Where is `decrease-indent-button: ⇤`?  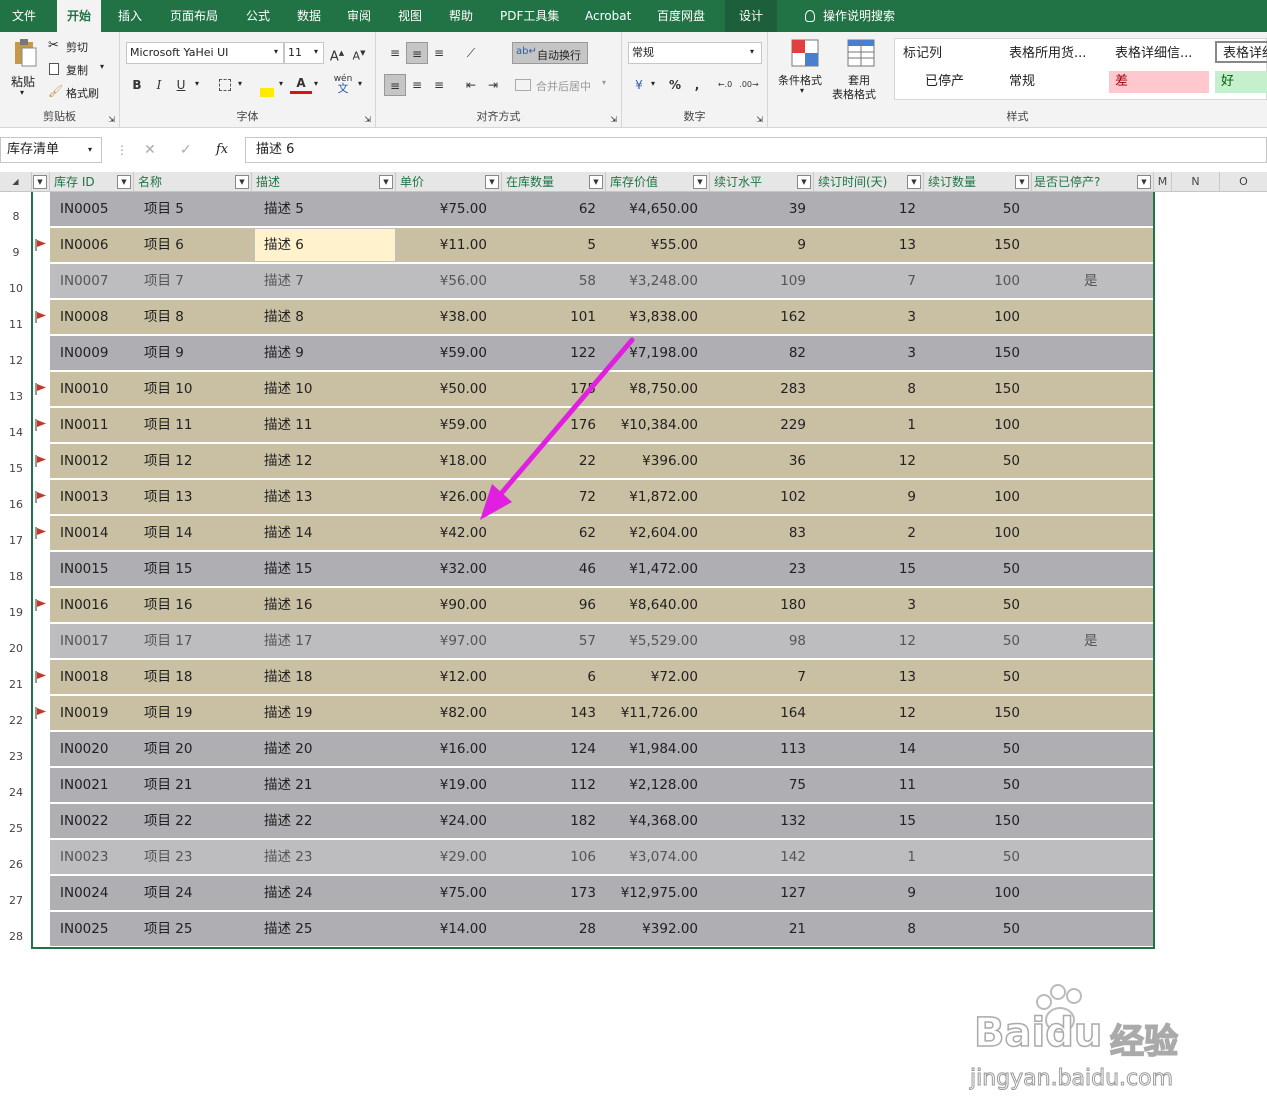
decrease-indent-button: ⇤ is located at coordinates (471, 85).